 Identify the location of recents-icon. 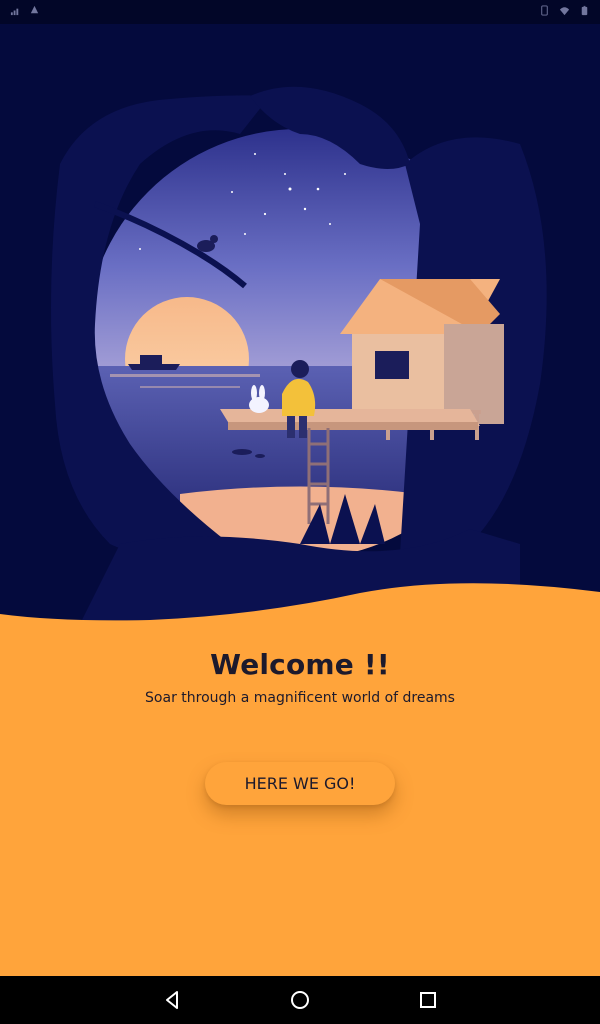
(428, 1000).